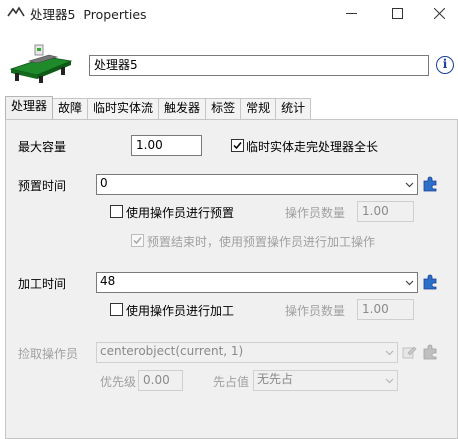 Image resolution: width=458 pixels, height=439 pixels. I want to click on tab-processor: 处理器, so click(29, 107).